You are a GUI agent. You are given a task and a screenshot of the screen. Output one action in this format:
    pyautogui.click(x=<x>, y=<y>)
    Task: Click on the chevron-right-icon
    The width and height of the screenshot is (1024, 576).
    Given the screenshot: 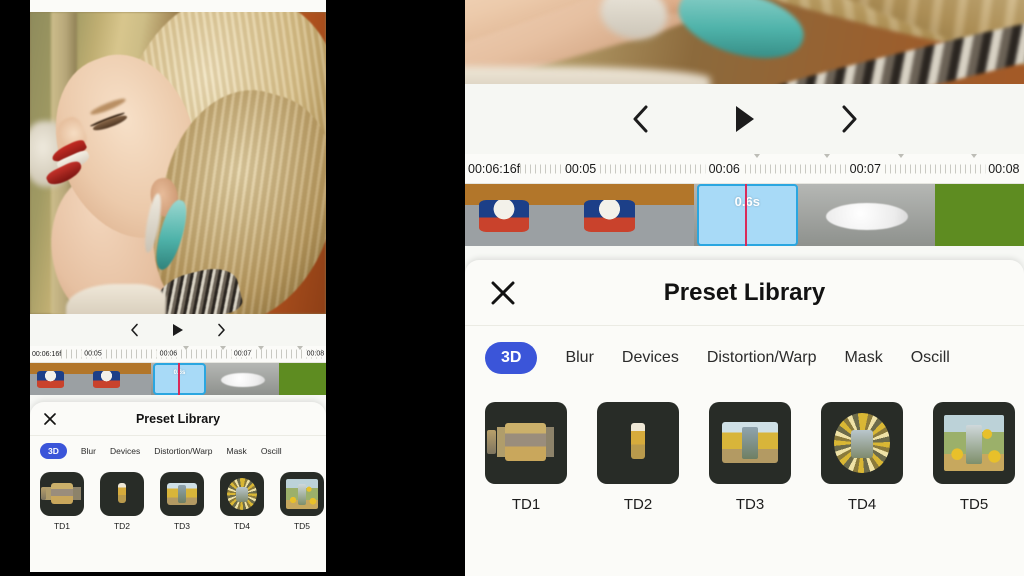 What is the action you would take?
    pyautogui.click(x=221, y=330)
    